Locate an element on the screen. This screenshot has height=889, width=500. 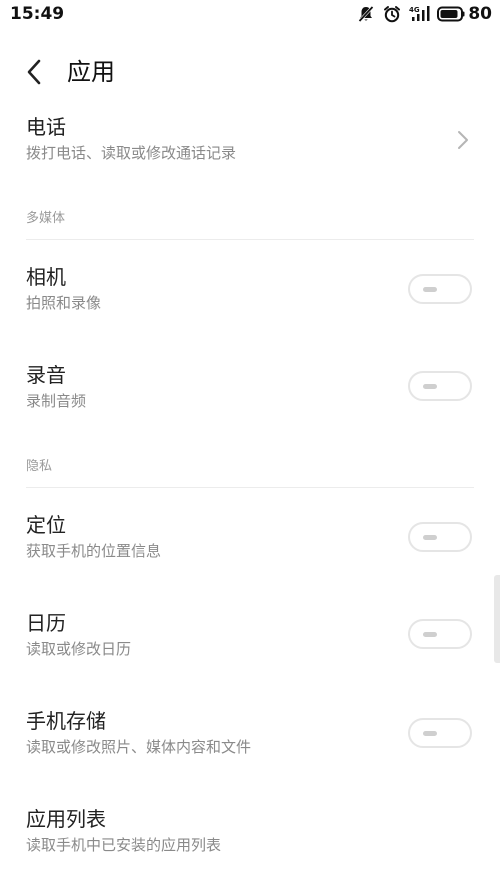
permission-title: 相机 is located at coordinates (46, 277).